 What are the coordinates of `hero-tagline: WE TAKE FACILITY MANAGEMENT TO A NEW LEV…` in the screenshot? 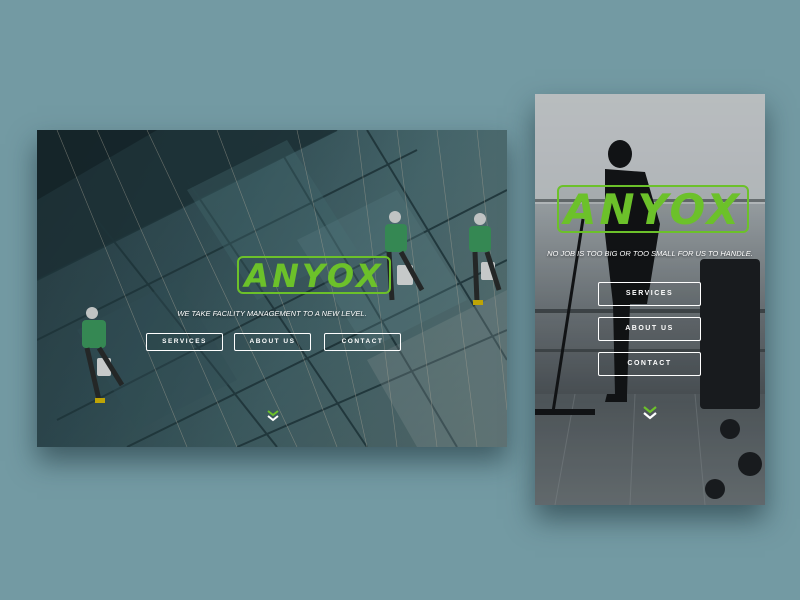 It's located at (272, 313).